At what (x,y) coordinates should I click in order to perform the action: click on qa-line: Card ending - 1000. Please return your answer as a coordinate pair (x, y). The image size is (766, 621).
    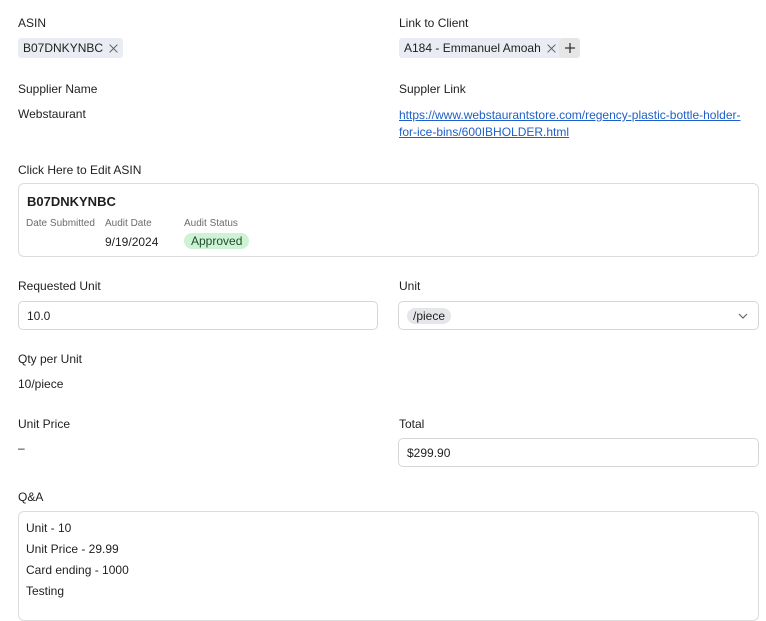
    Looking at the image, I should click on (77, 570).